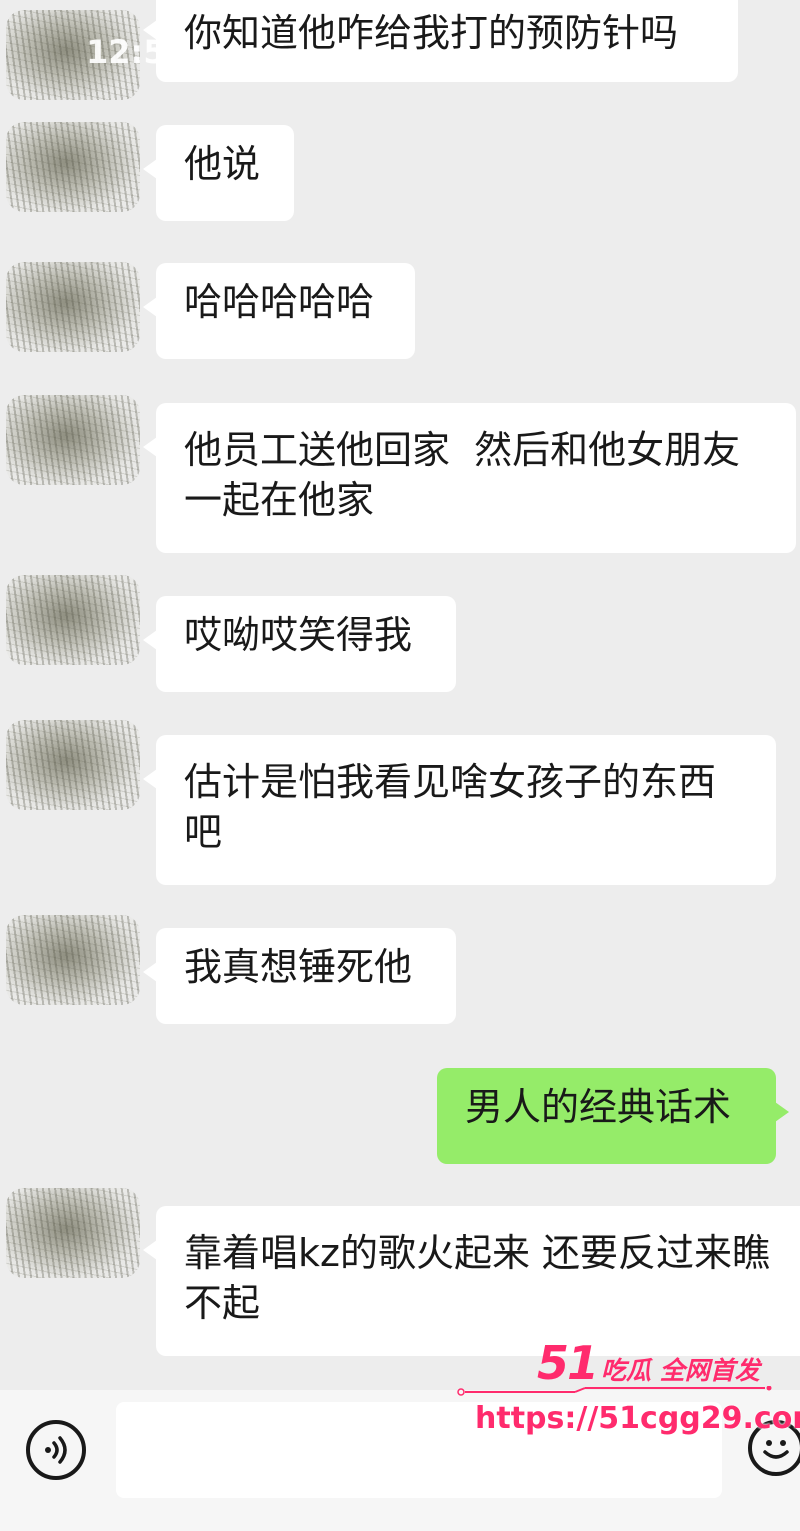 The image size is (800, 1531). Describe the element at coordinates (299, 644) in the screenshot. I see `message-bubble: 哎呦哎笑得我` at that location.